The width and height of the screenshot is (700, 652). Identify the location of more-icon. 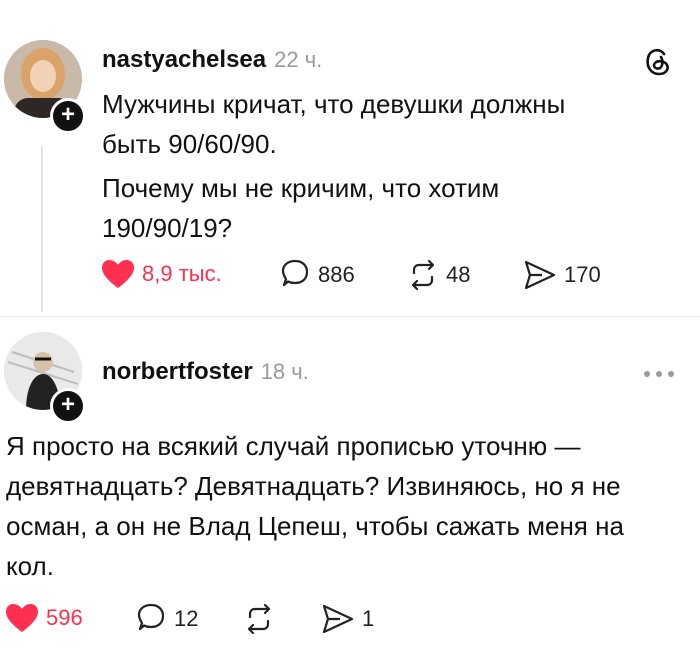
(659, 371).